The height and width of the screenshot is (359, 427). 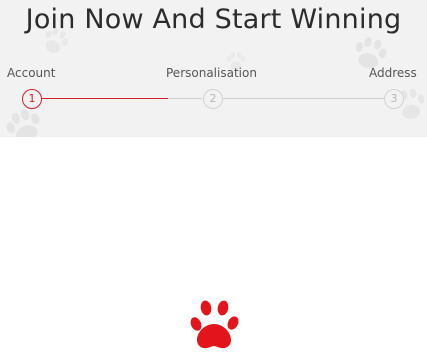 What do you see at coordinates (394, 99) in the screenshot?
I see `step-3-indicator: 3` at bounding box center [394, 99].